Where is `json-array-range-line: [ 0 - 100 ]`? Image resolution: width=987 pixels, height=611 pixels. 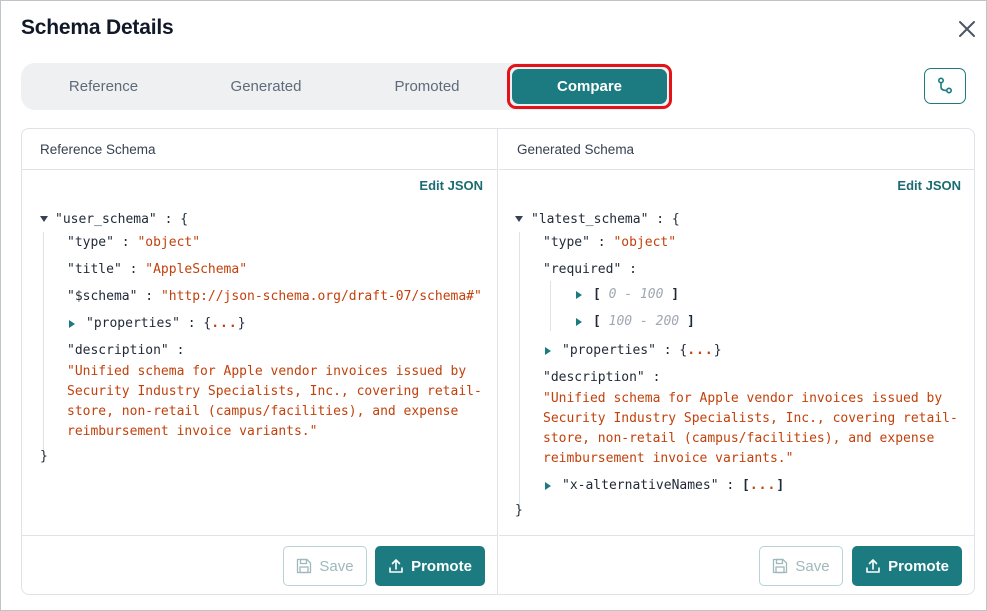 json-array-range-line: [ 0 - 100 ] is located at coordinates (636, 294).